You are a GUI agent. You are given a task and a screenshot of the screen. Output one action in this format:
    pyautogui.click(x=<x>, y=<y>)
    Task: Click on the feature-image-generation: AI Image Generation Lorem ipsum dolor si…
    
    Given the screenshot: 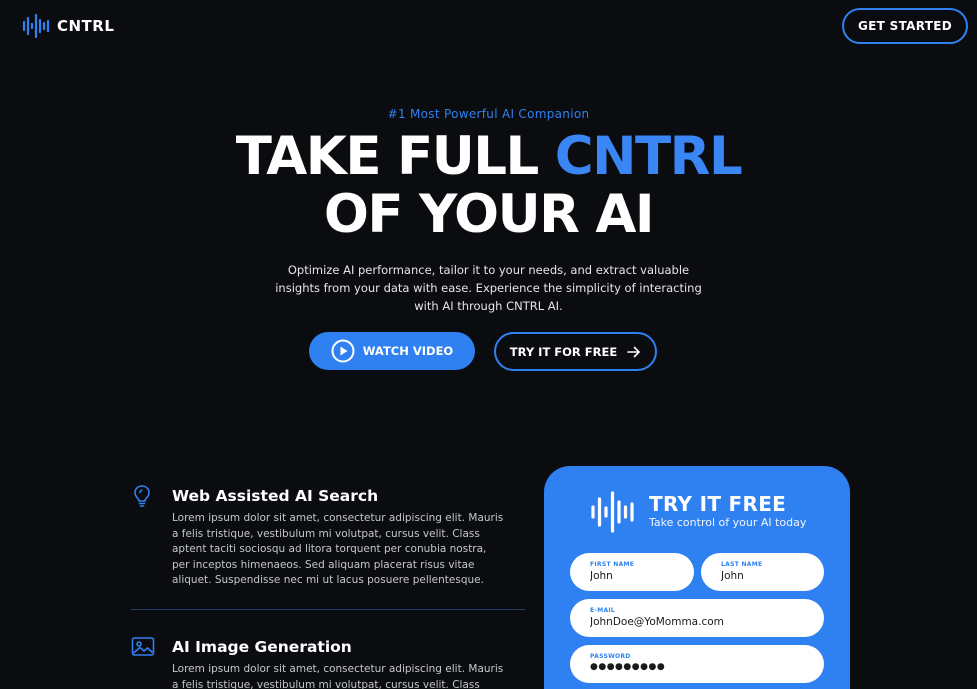 What is the action you would take?
    pyautogui.click(x=321, y=662)
    